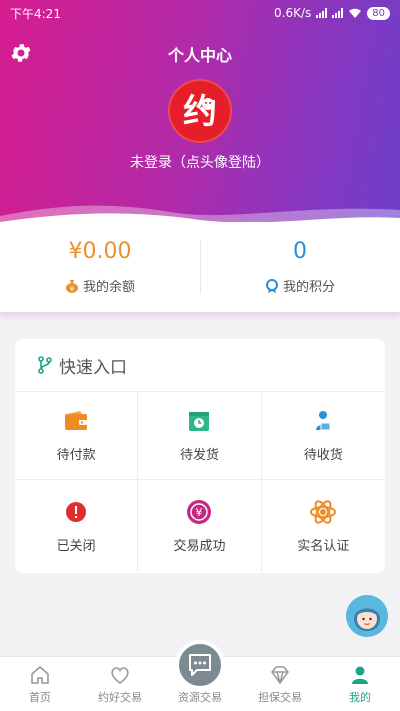 The image size is (400, 711). I want to click on customer-service-button, so click(367, 616).